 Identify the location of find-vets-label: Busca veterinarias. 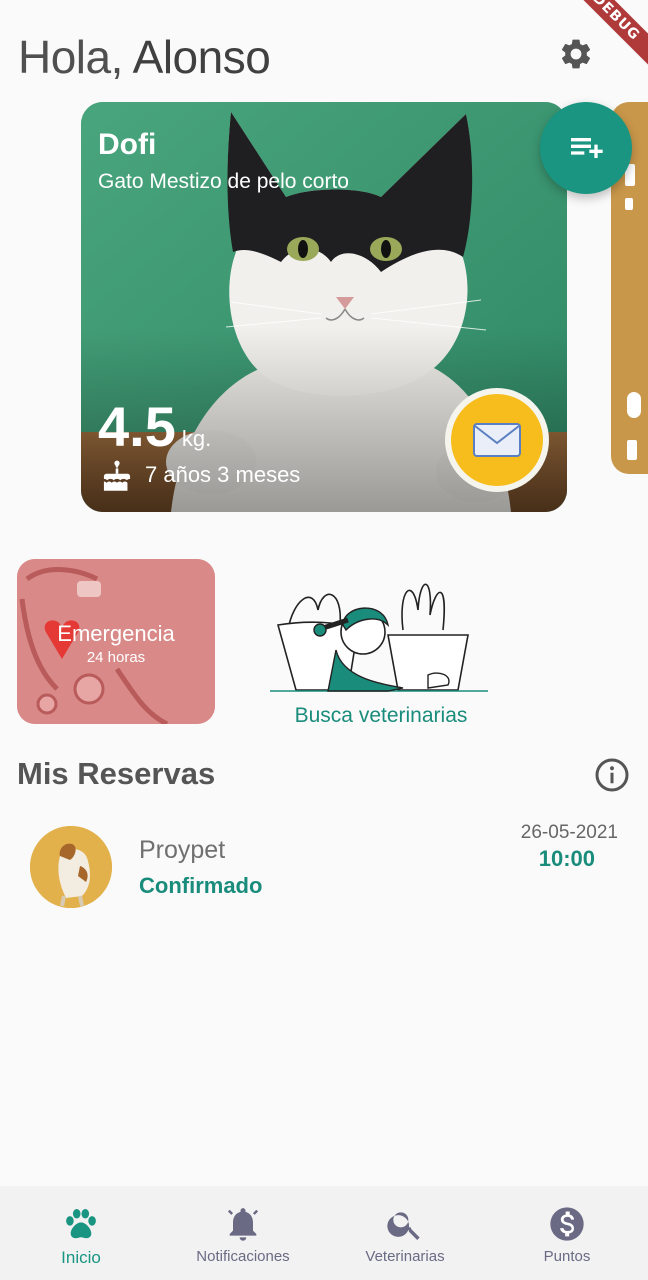
(381, 715).